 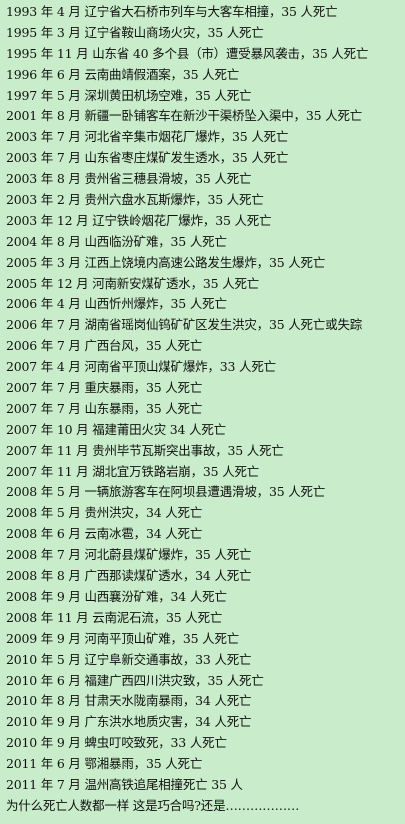 I want to click on list-item: 2007 年 11 月 湖北宜万铁路岩崩，35 人死亡, so click(x=133, y=471).